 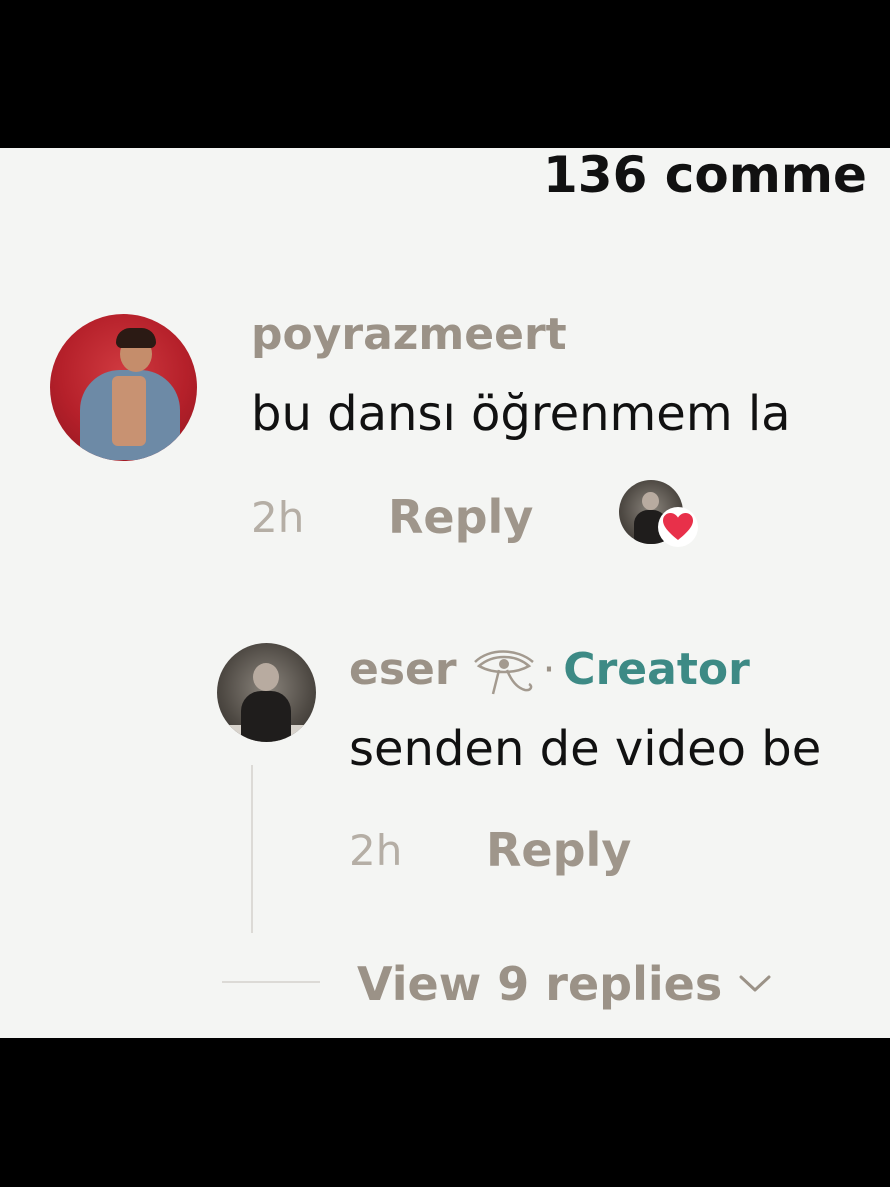 I want to click on avatar-figure-chest, so click(x=129, y=411).